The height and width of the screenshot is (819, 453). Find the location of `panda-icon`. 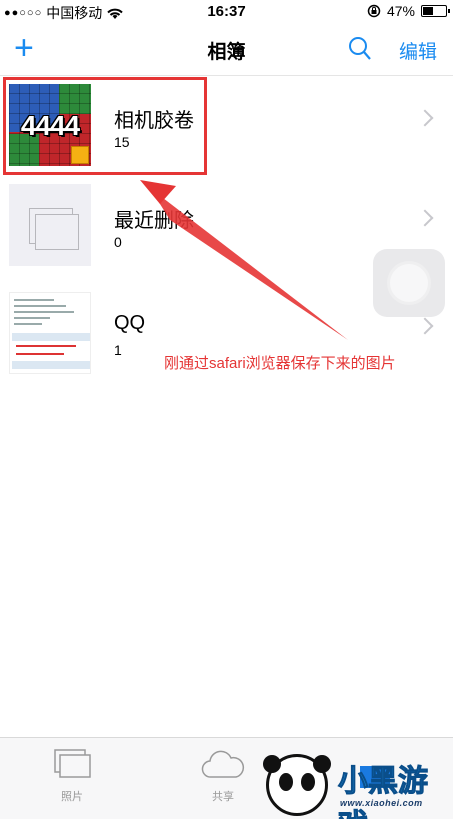

panda-icon is located at coordinates (297, 785).